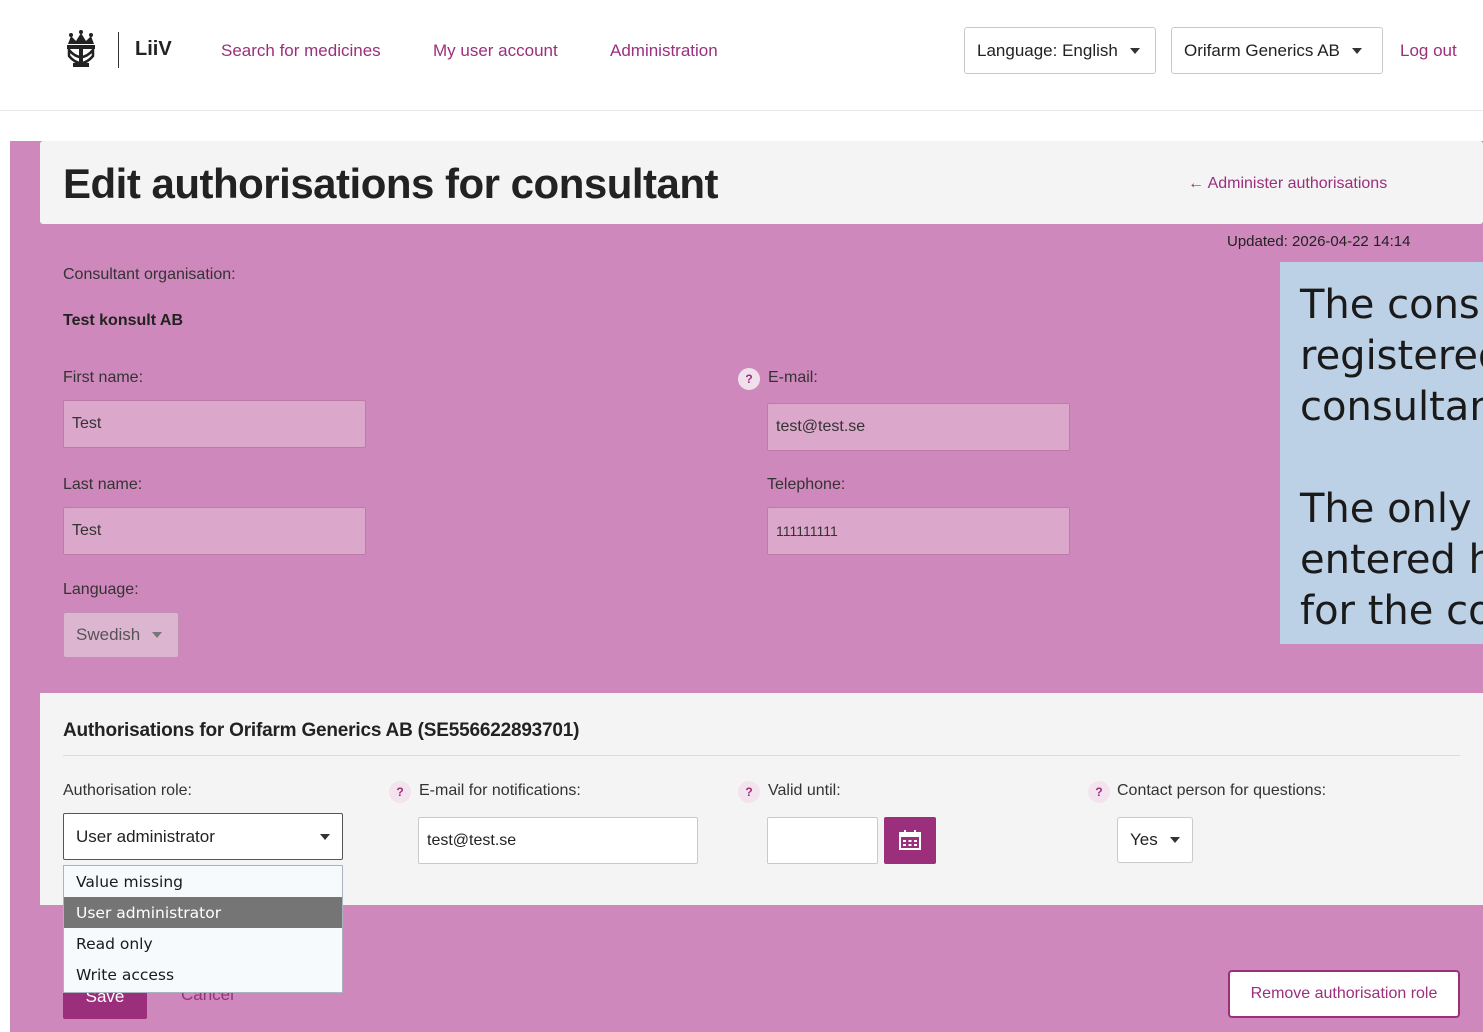 This screenshot has width=1483, height=1032. Describe the element at coordinates (1262, 50) in the screenshot. I see `organisation-dropdown-label: Orifarm Generics AB` at that location.